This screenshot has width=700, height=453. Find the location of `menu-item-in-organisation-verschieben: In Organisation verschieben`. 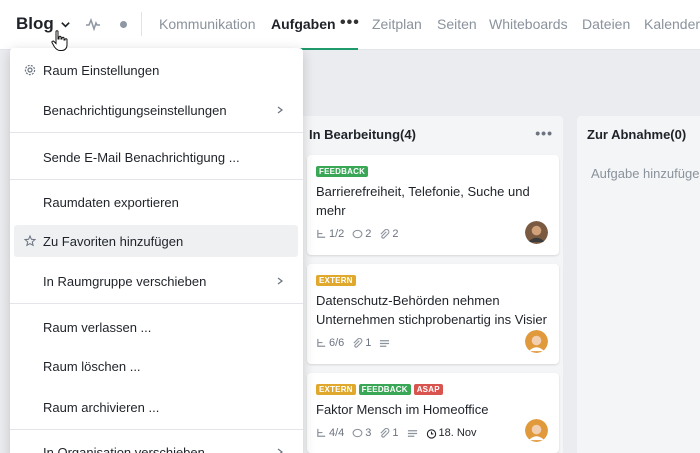

menu-item-in-organisation-verschieben: In Organisation verschieben is located at coordinates (156, 444).